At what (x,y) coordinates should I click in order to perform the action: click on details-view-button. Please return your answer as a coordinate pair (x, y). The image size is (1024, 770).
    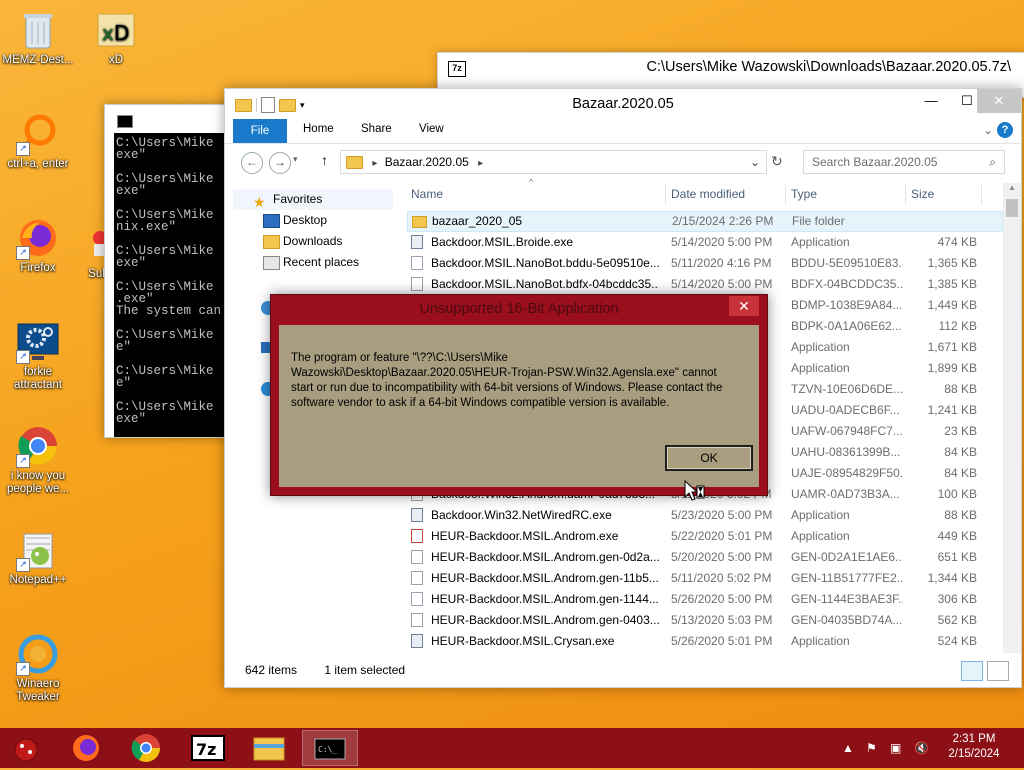
    Looking at the image, I should click on (972, 671).